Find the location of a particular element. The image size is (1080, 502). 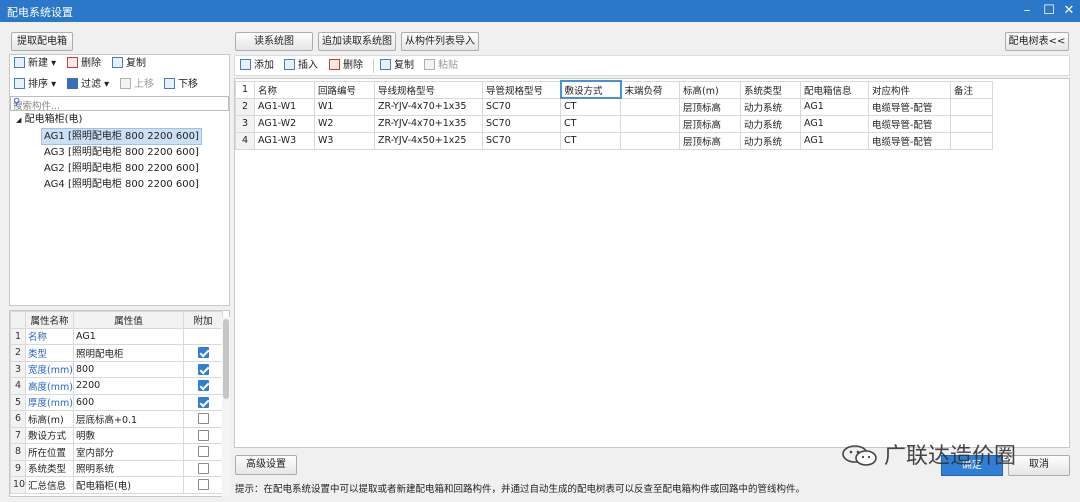

grid-cell: W3 is located at coordinates (344, 140).